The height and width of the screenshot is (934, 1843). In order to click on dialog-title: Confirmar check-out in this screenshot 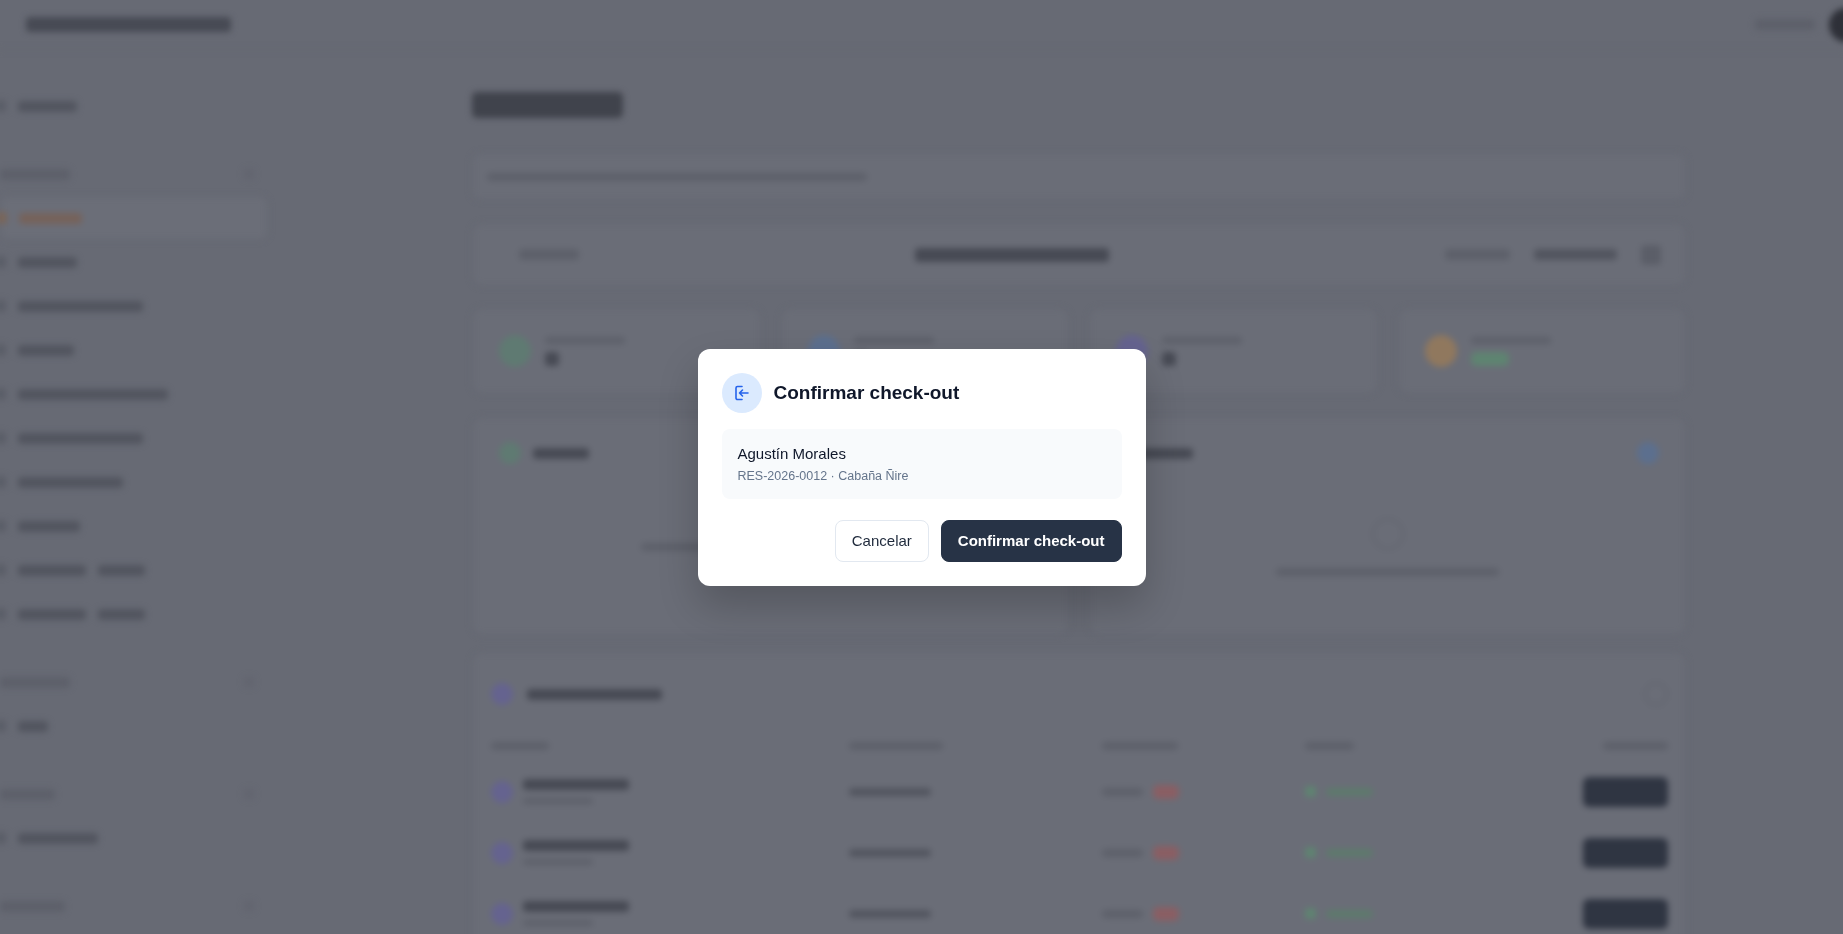, I will do `click(866, 392)`.